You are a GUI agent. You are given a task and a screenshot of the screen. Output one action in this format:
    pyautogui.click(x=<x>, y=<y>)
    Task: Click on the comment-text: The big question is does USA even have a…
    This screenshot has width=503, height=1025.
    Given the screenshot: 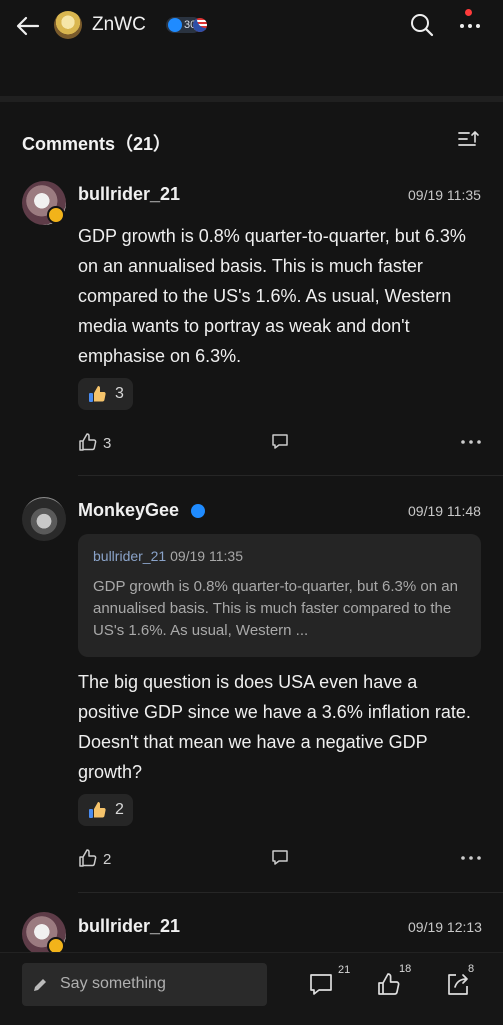 What is the action you would take?
    pyautogui.click(x=274, y=727)
    